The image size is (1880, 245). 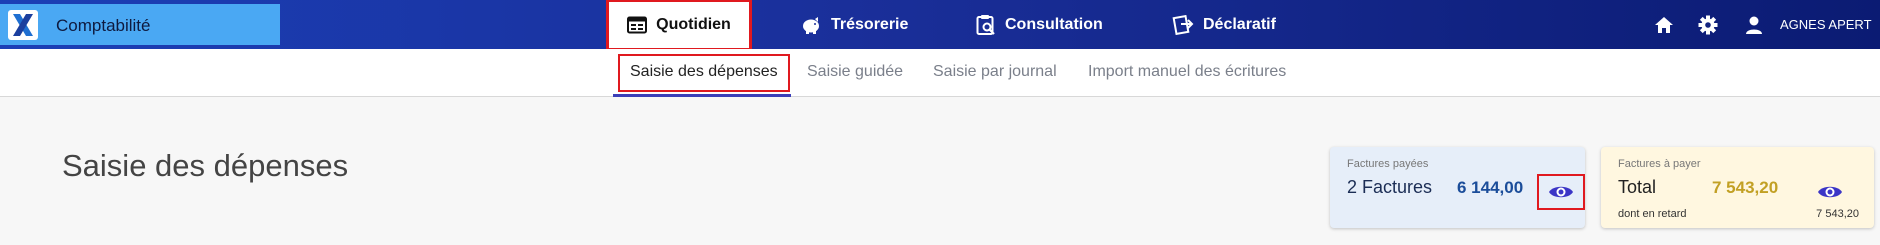 I want to click on due-invoices-label: Factures à payer, so click(x=1659, y=164).